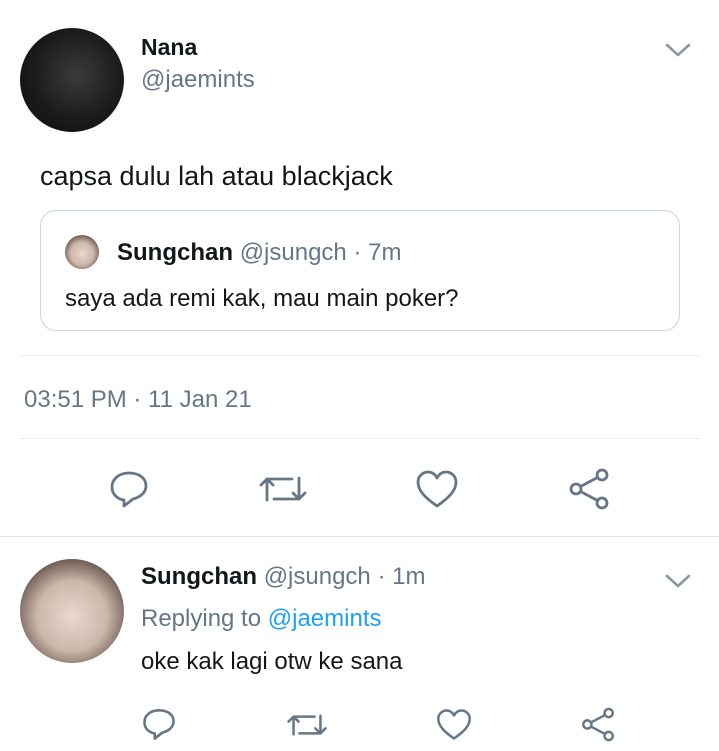 Image resolution: width=719 pixels, height=751 pixels. What do you see at coordinates (175, 252) in the screenshot?
I see `quoted-display-name: Sungchan` at bounding box center [175, 252].